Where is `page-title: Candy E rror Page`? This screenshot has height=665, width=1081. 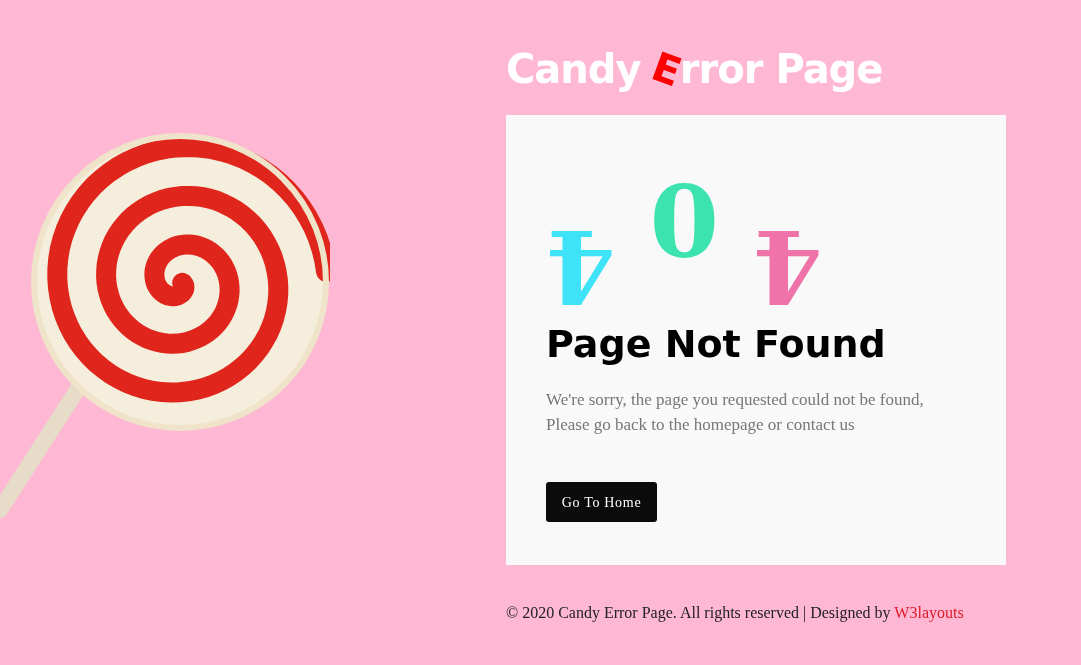 page-title: Candy E rror Page is located at coordinates (695, 69).